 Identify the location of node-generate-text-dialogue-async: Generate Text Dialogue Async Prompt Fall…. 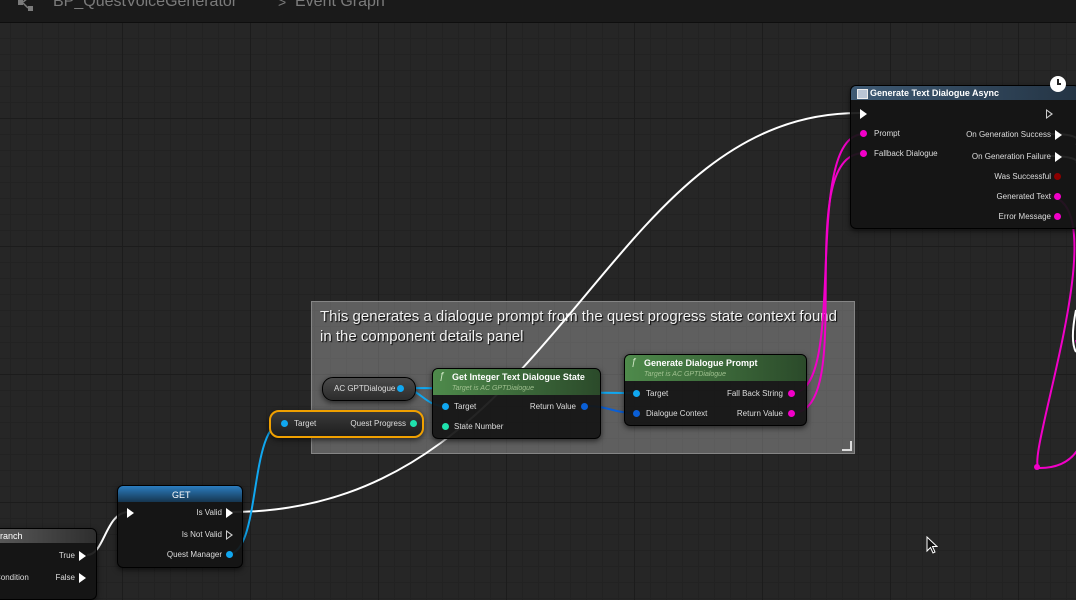
(963, 157).